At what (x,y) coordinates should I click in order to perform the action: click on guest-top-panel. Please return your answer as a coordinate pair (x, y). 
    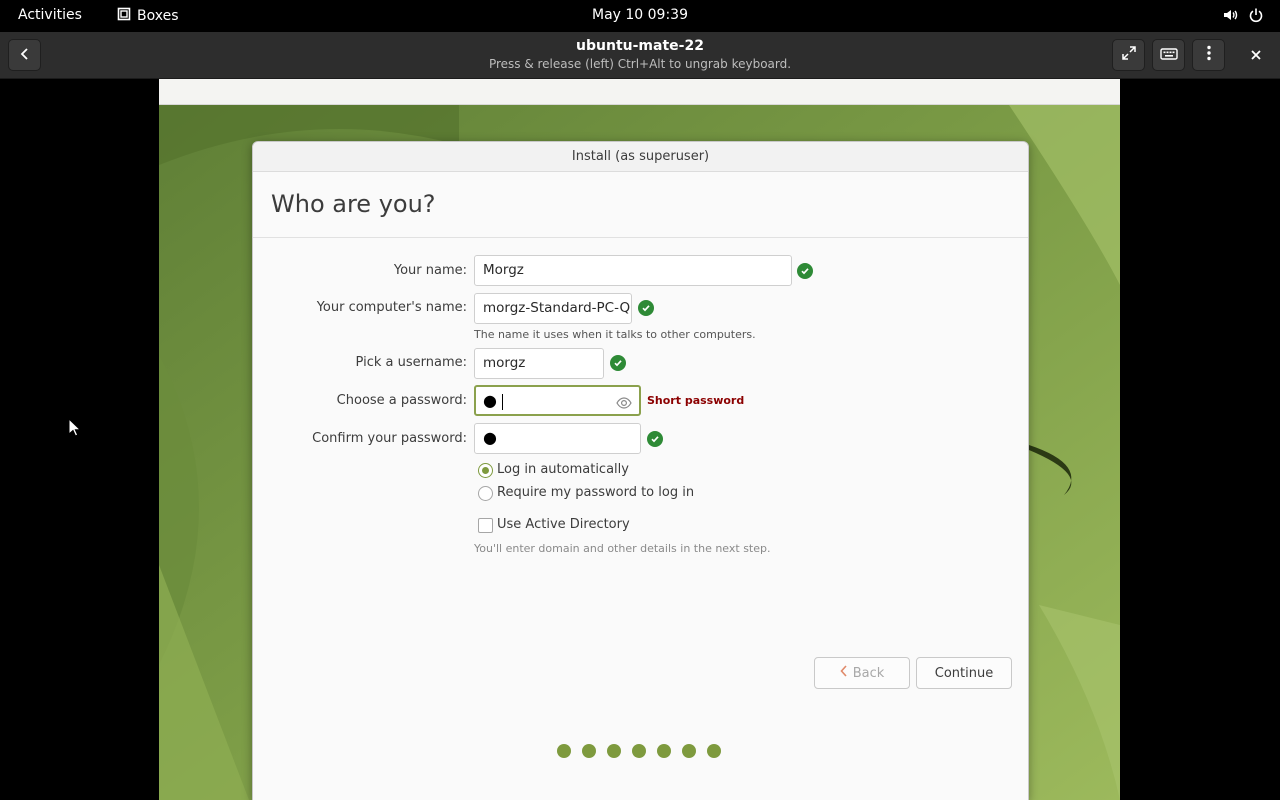
    Looking at the image, I should click on (639, 92).